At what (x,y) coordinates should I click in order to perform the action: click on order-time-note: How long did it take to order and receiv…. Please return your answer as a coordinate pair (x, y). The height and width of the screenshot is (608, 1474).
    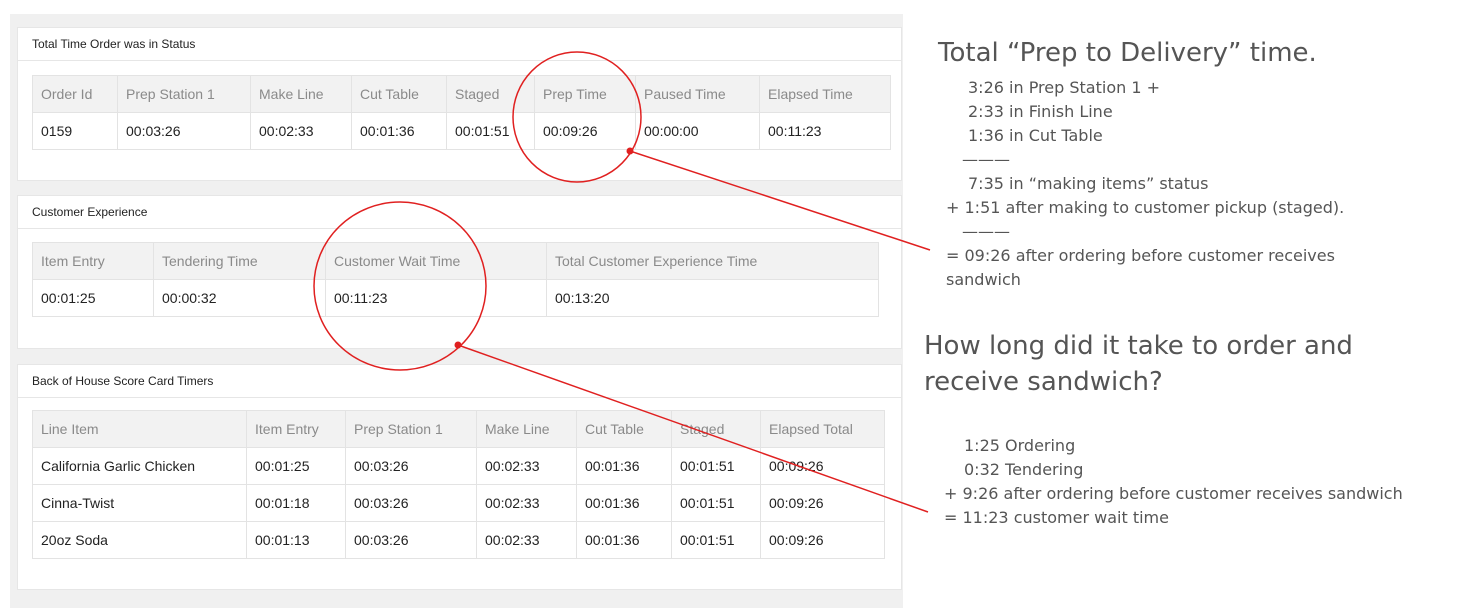
    Looking at the image, I should click on (1138, 364).